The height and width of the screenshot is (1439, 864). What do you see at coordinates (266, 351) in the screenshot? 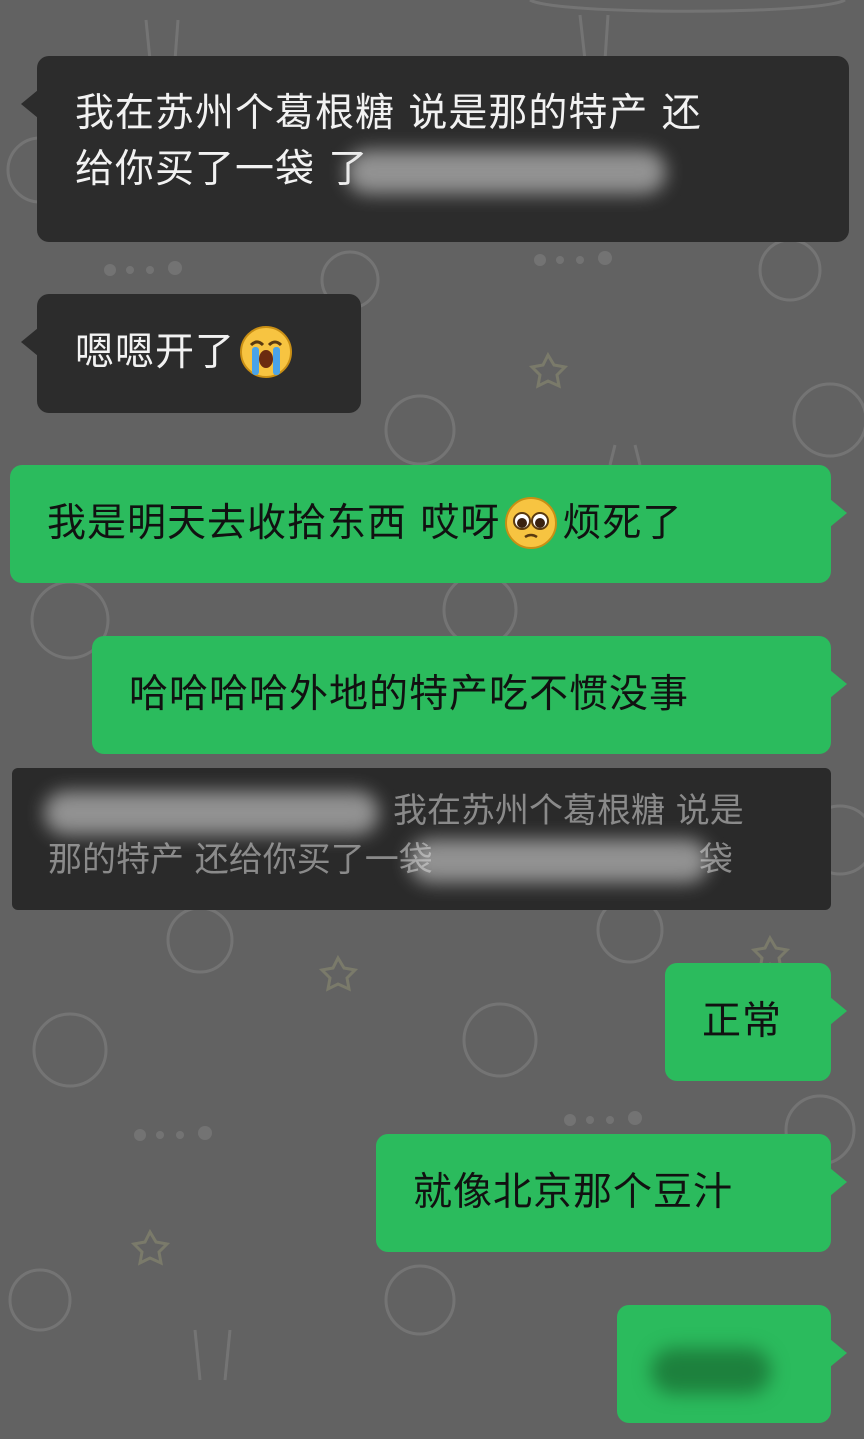
I see `loudly-crying-face-icon` at bounding box center [266, 351].